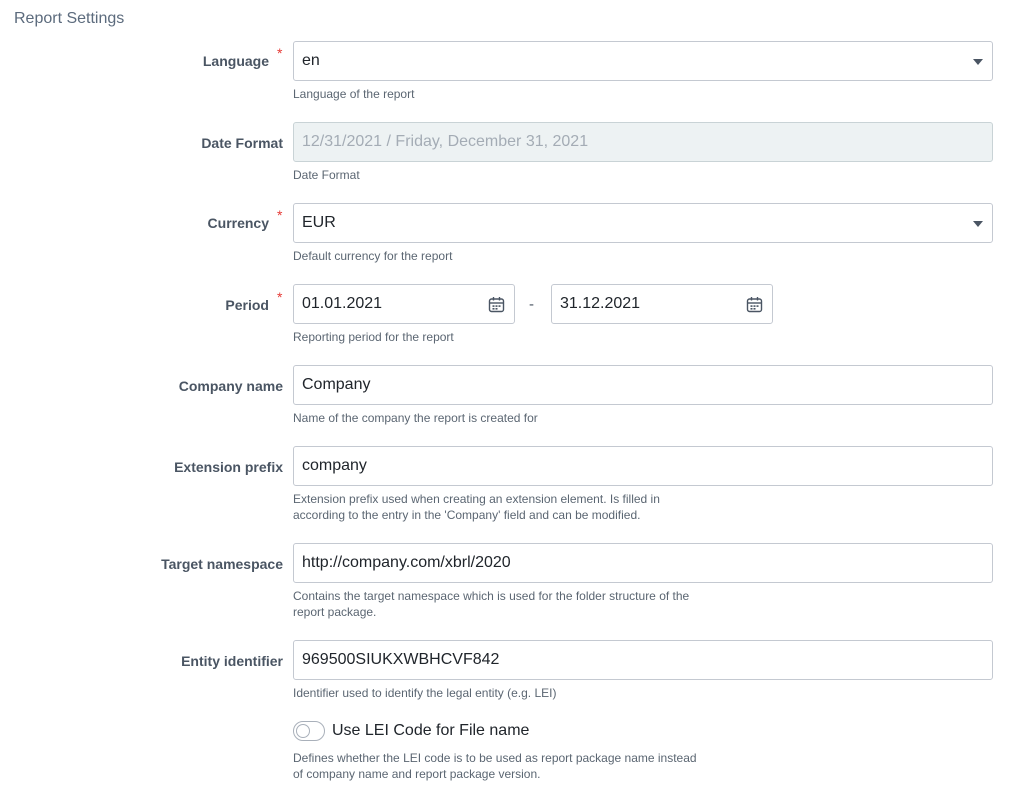 The height and width of the screenshot is (796, 1016). What do you see at coordinates (311, 60) in the screenshot?
I see `language-value: en` at bounding box center [311, 60].